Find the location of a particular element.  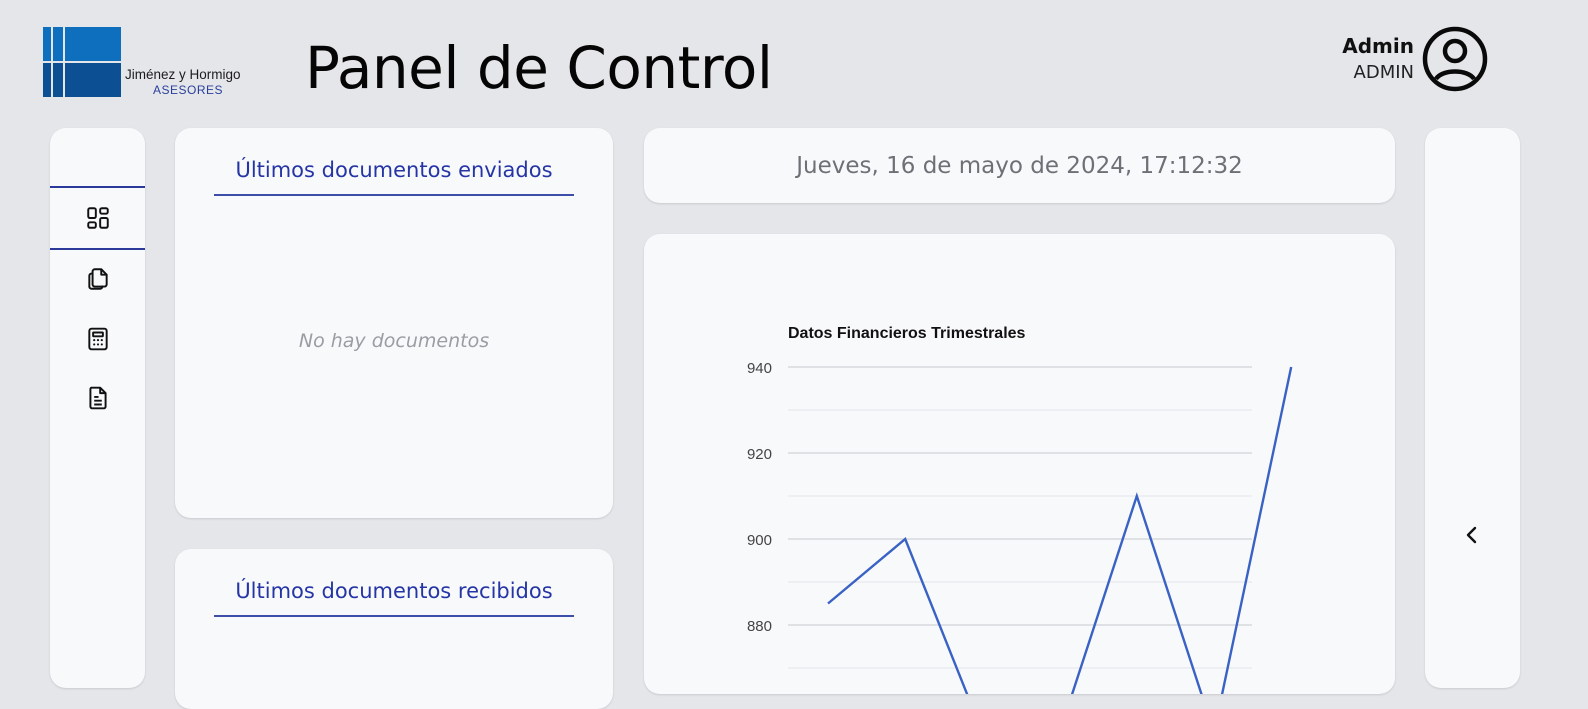

y-tick-label: 940 is located at coordinates (759, 368).